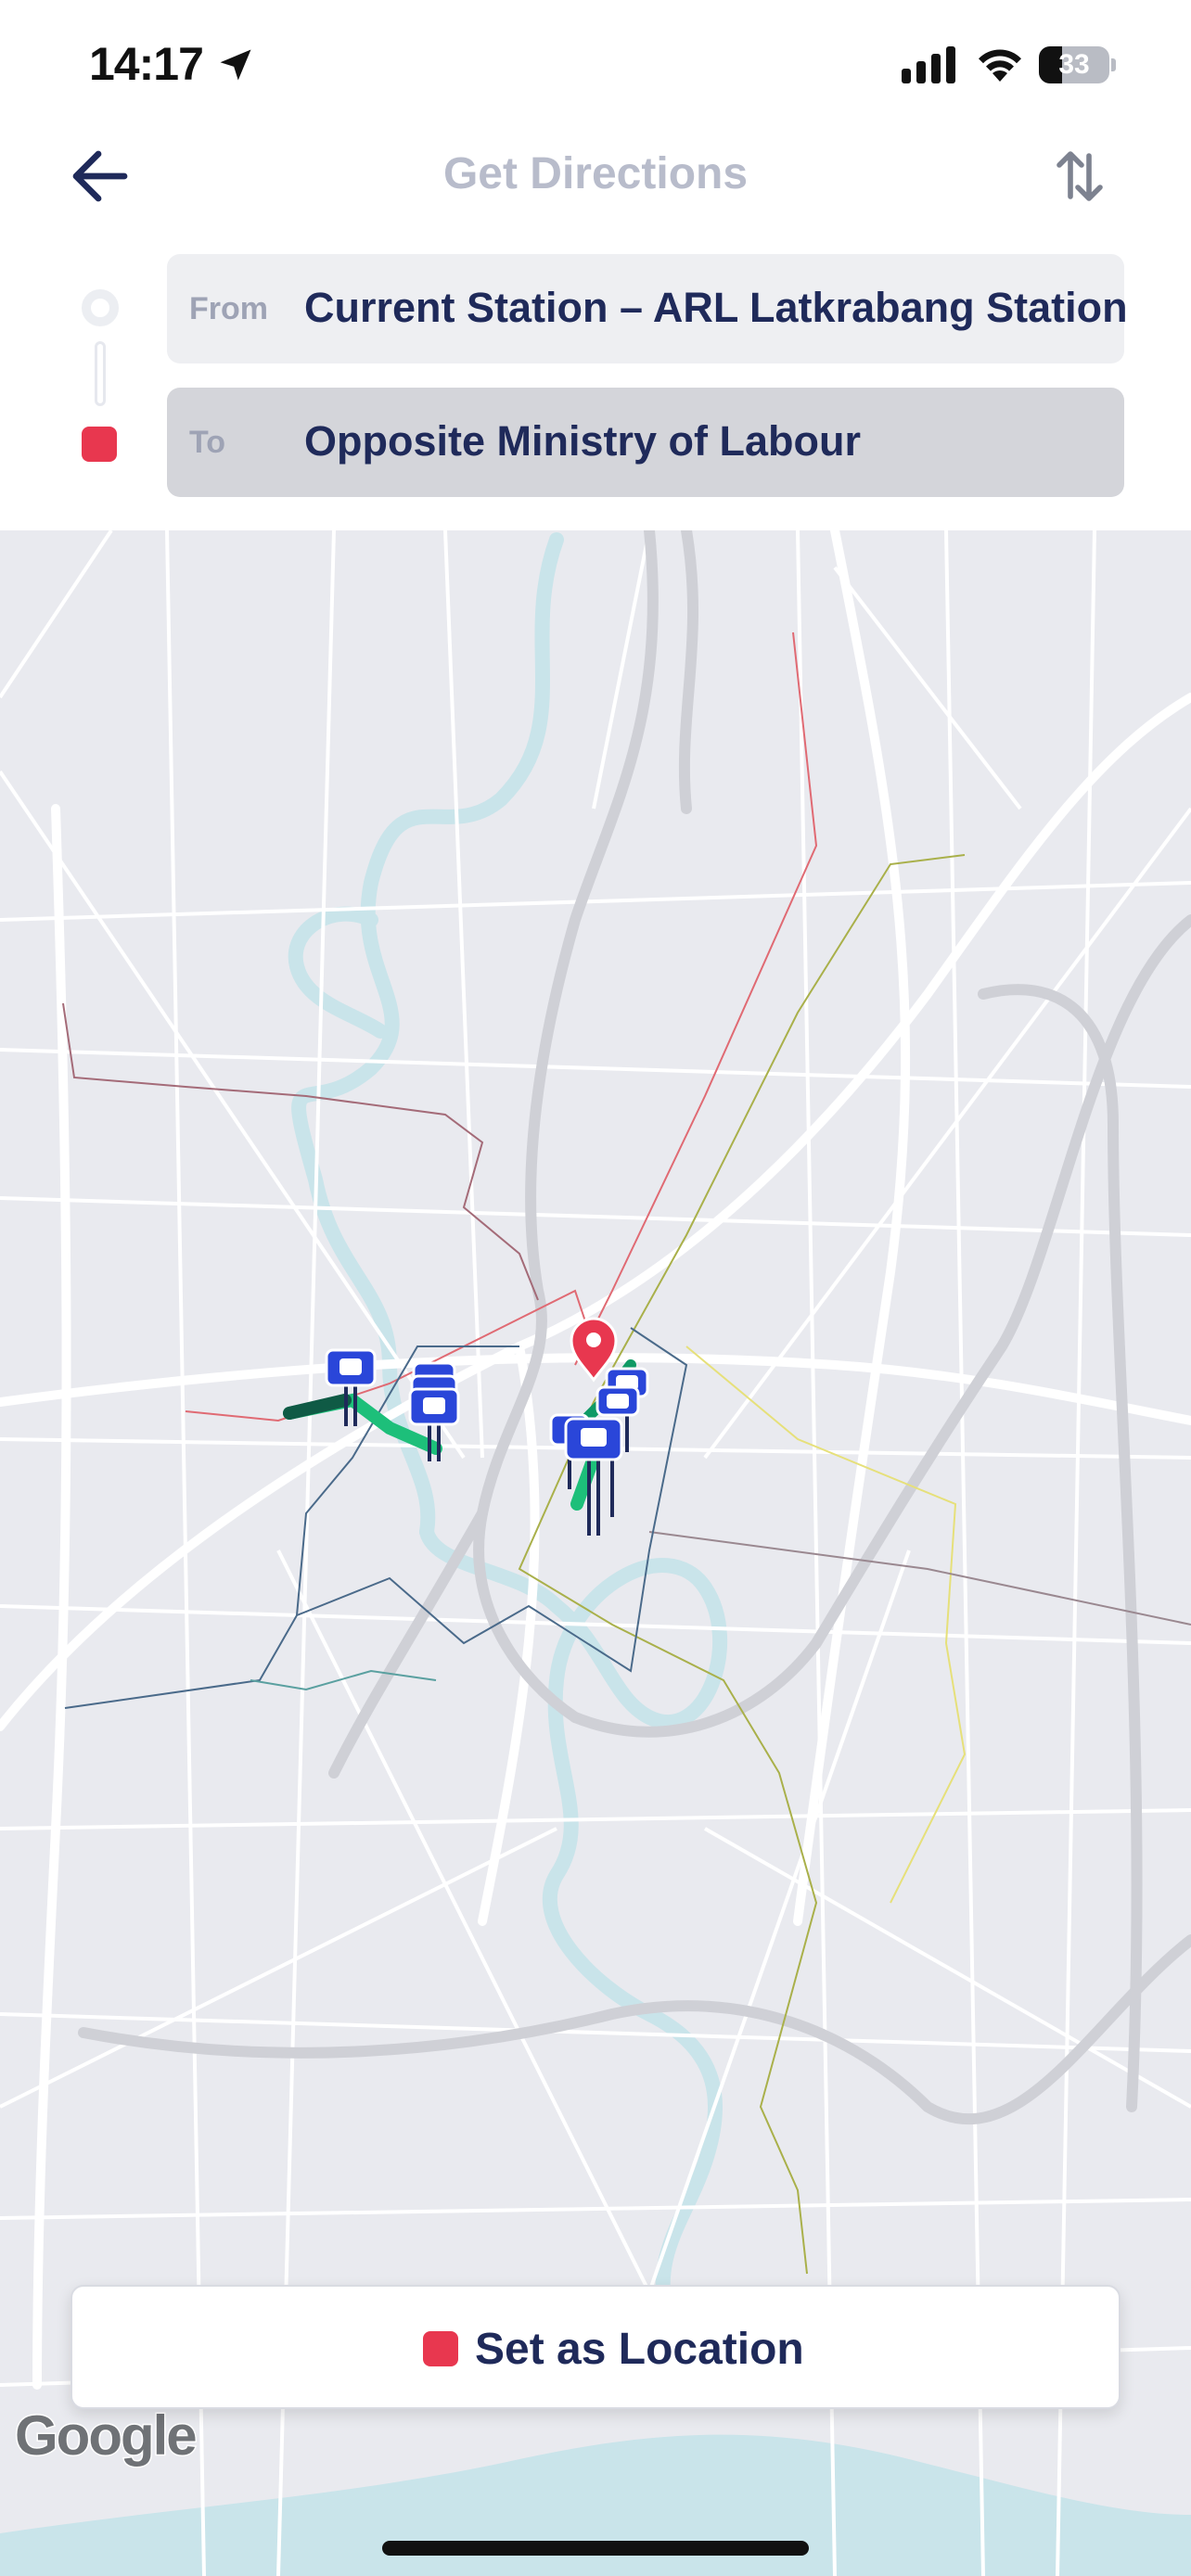  I want to click on location-arrow-icon, so click(235, 65).